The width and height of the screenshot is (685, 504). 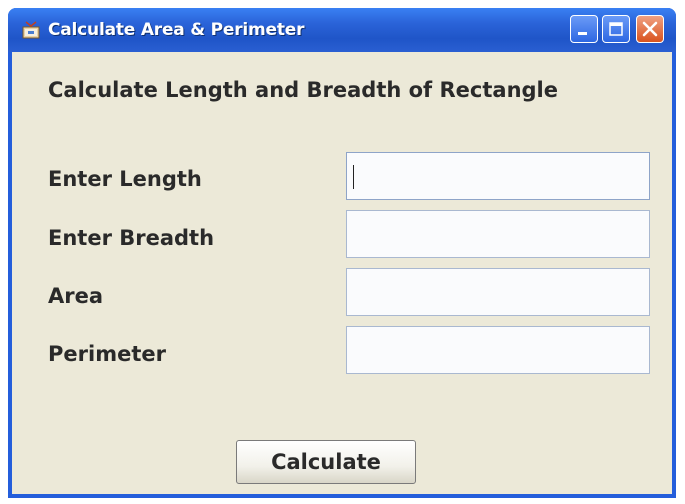 I want to click on maximize-icon, so click(x=616, y=29).